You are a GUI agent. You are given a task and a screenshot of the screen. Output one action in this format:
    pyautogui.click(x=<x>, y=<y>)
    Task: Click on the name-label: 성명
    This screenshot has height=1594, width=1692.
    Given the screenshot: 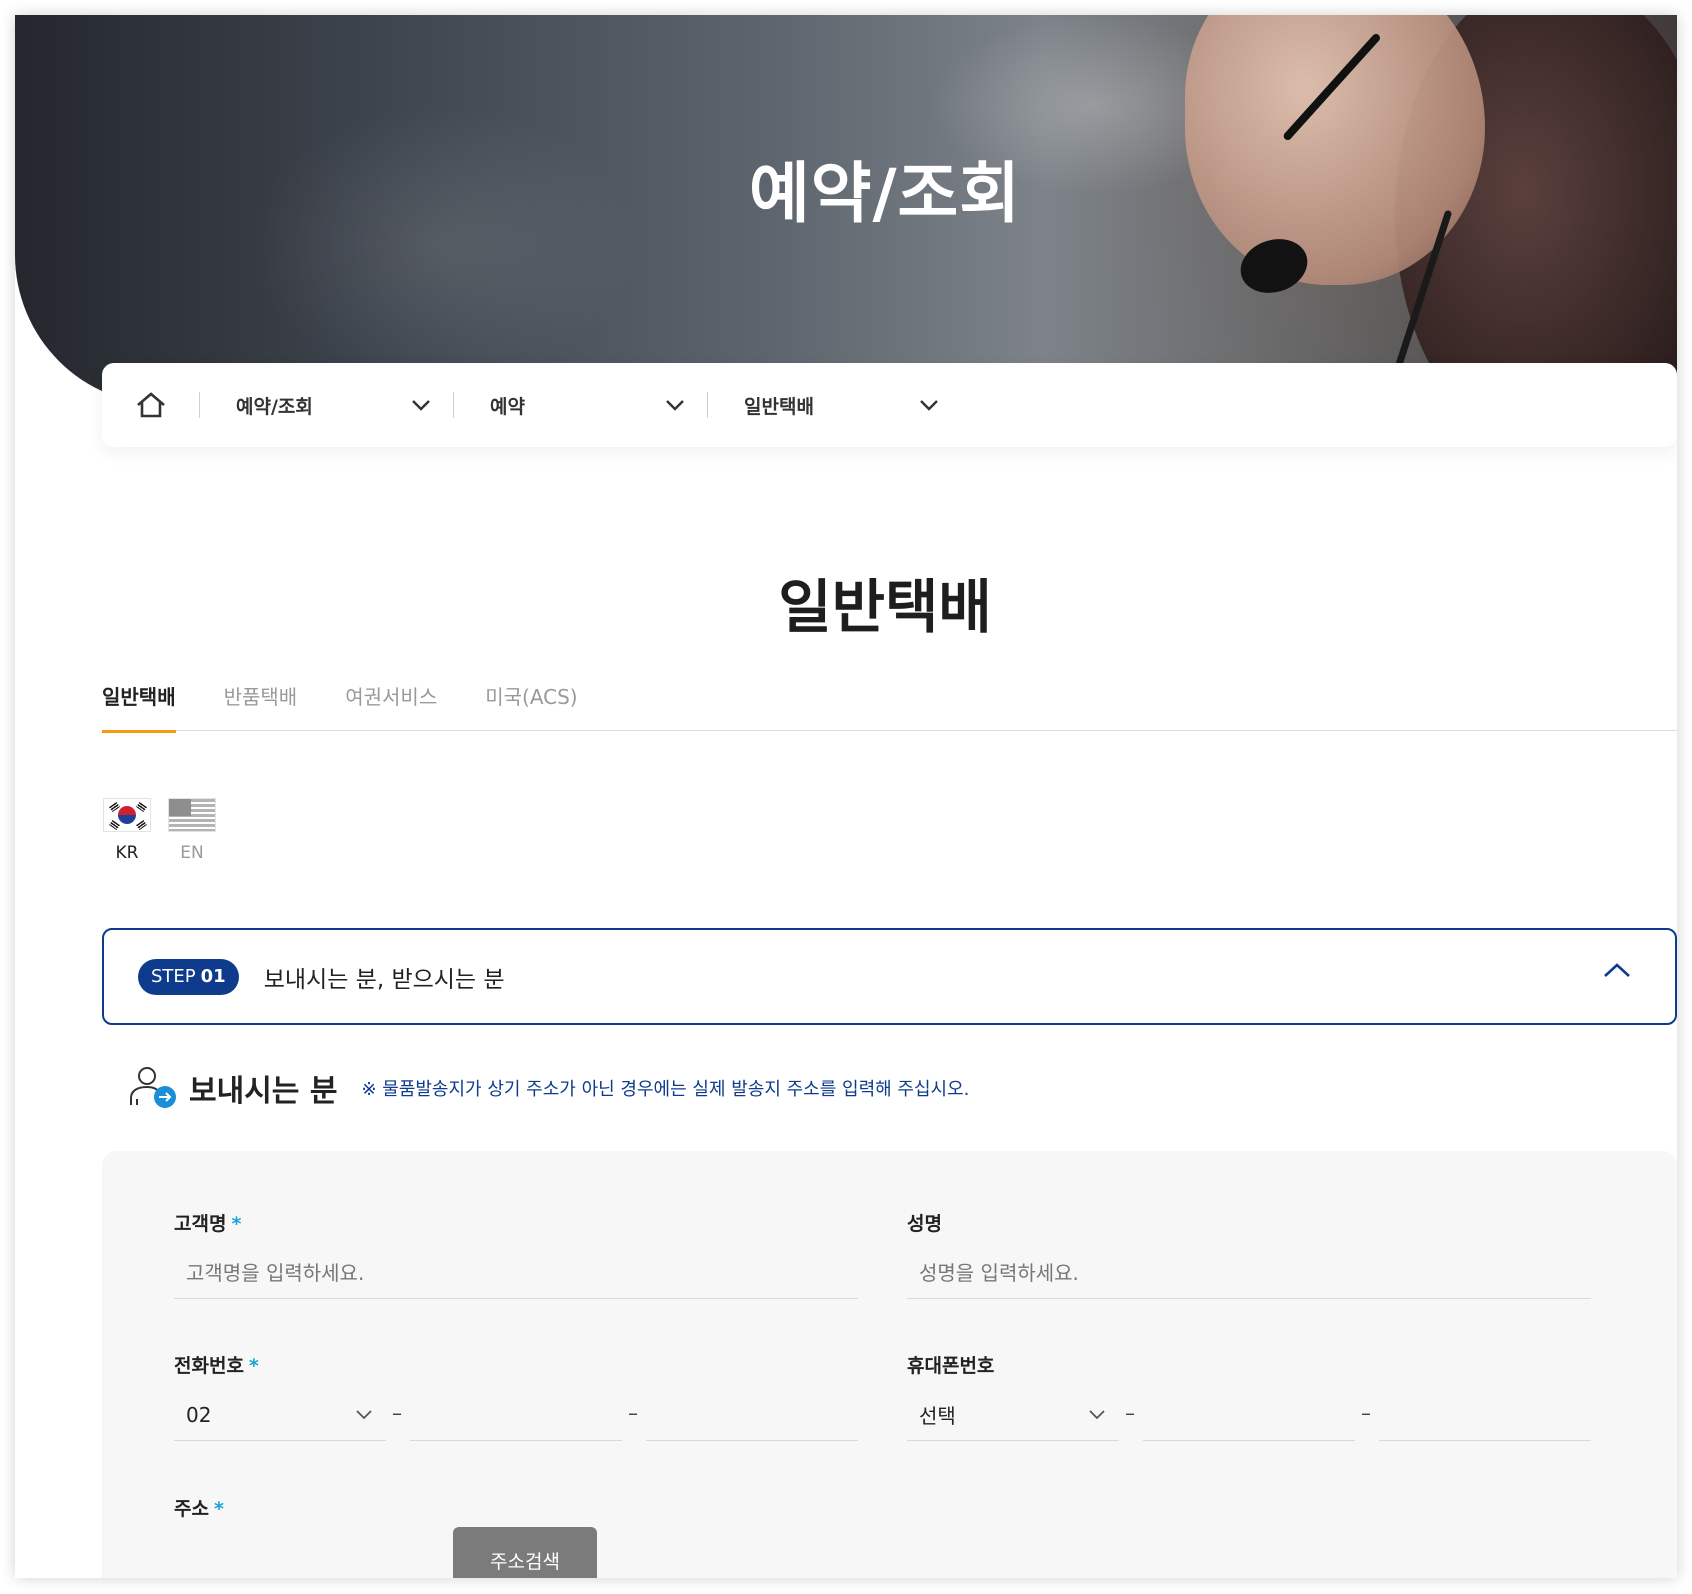 What is the action you would take?
    pyautogui.click(x=924, y=1222)
    